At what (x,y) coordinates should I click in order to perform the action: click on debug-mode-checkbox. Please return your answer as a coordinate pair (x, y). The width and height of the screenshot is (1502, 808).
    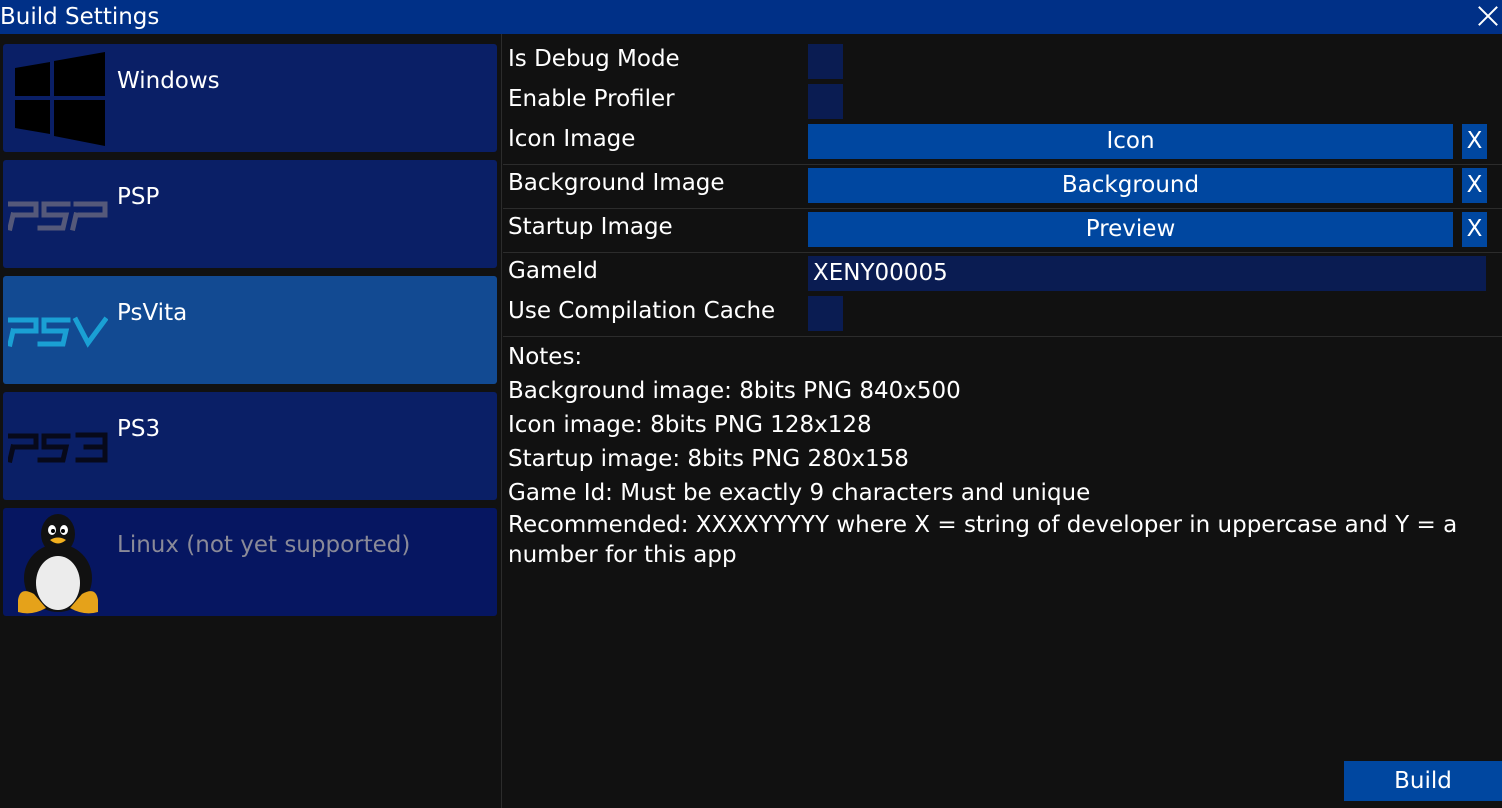
    Looking at the image, I should click on (825, 61).